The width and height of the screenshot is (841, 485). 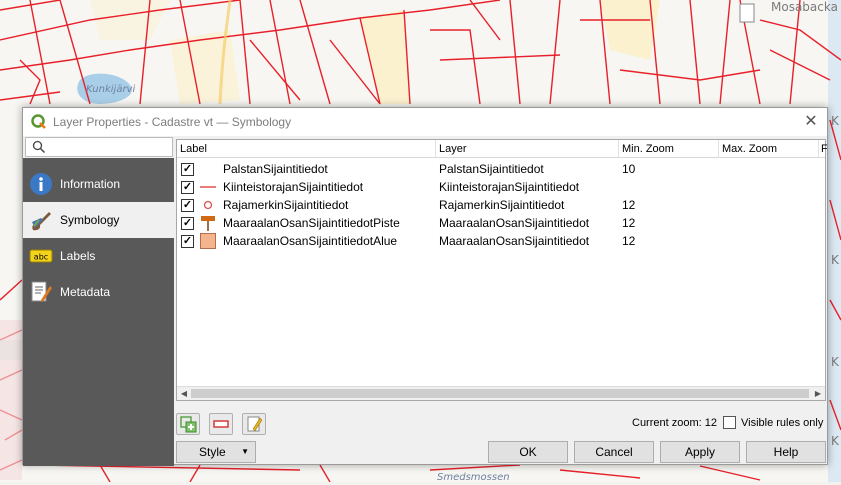 I want to click on pin-symbol-icon, so click(x=208, y=223).